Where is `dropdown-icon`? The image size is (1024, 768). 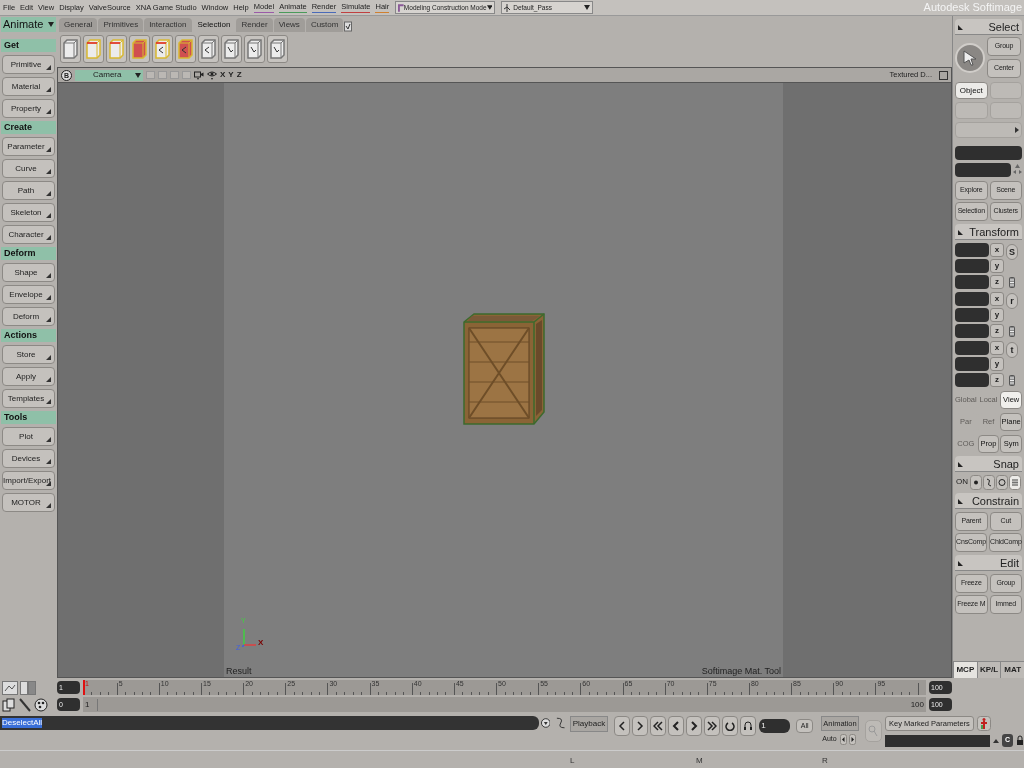
dropdown-icon is located at coordinates (545, 723).